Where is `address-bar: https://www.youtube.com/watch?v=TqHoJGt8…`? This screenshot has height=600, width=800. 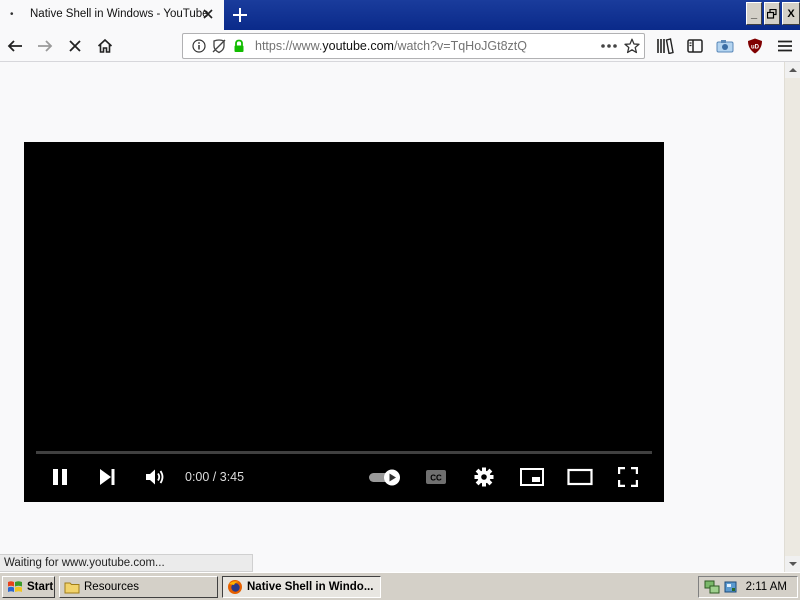 address-bar: https://www.youtube.com/watch?v=TqHoJGt8… is located at coordinates (413, 46).